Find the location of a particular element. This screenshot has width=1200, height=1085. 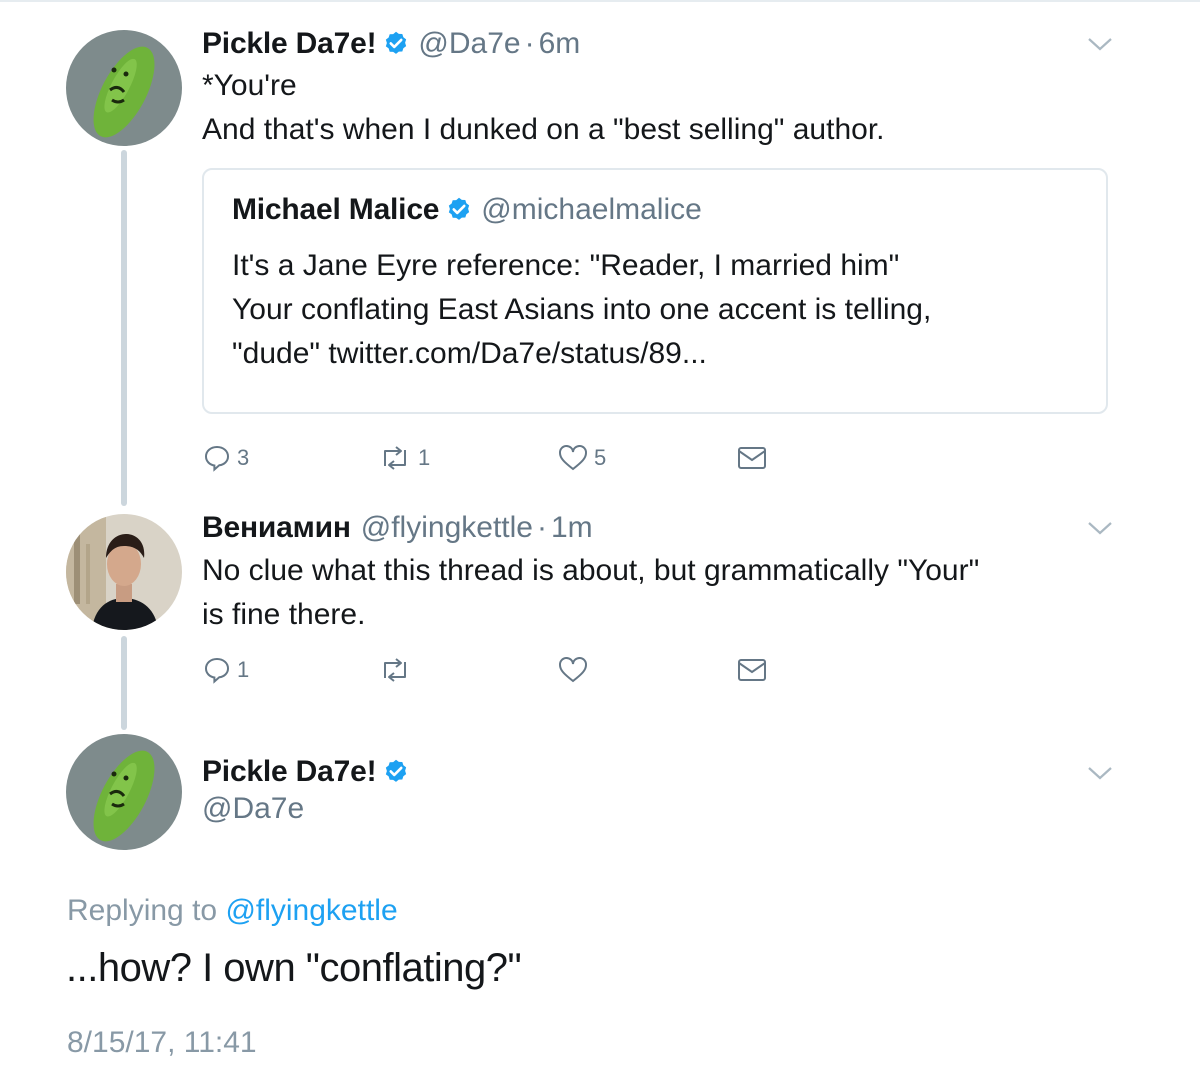

tweet-text-line: *You're is located at coordinates (249, 85).